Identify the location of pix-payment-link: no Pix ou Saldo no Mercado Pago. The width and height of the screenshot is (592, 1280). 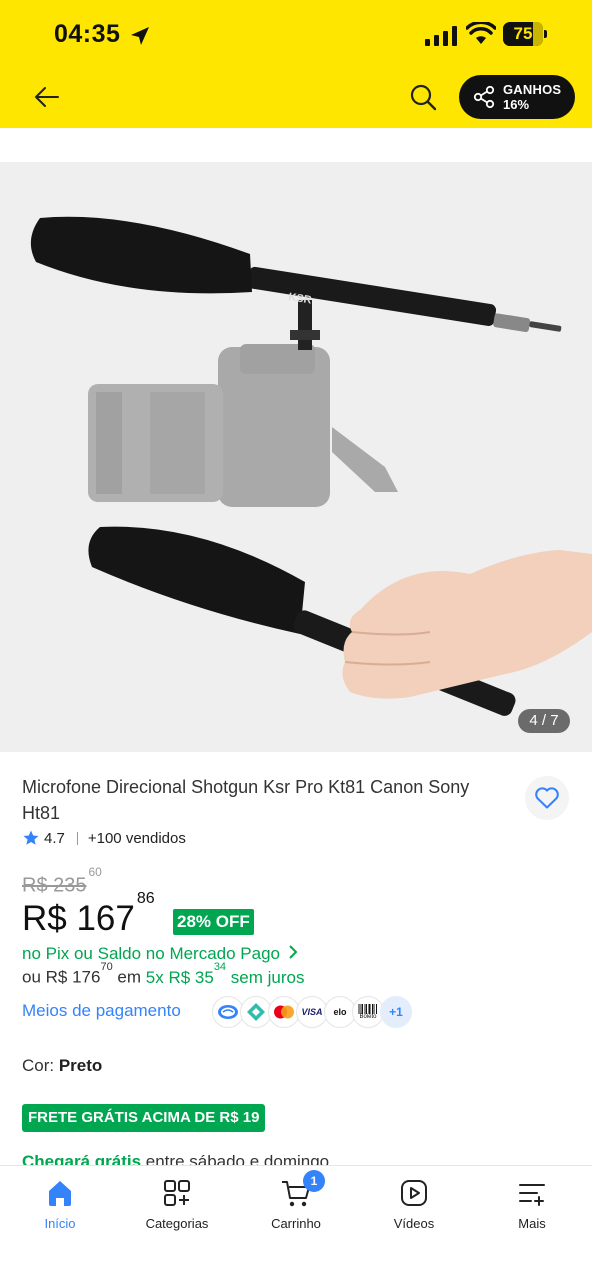
(160, 954).